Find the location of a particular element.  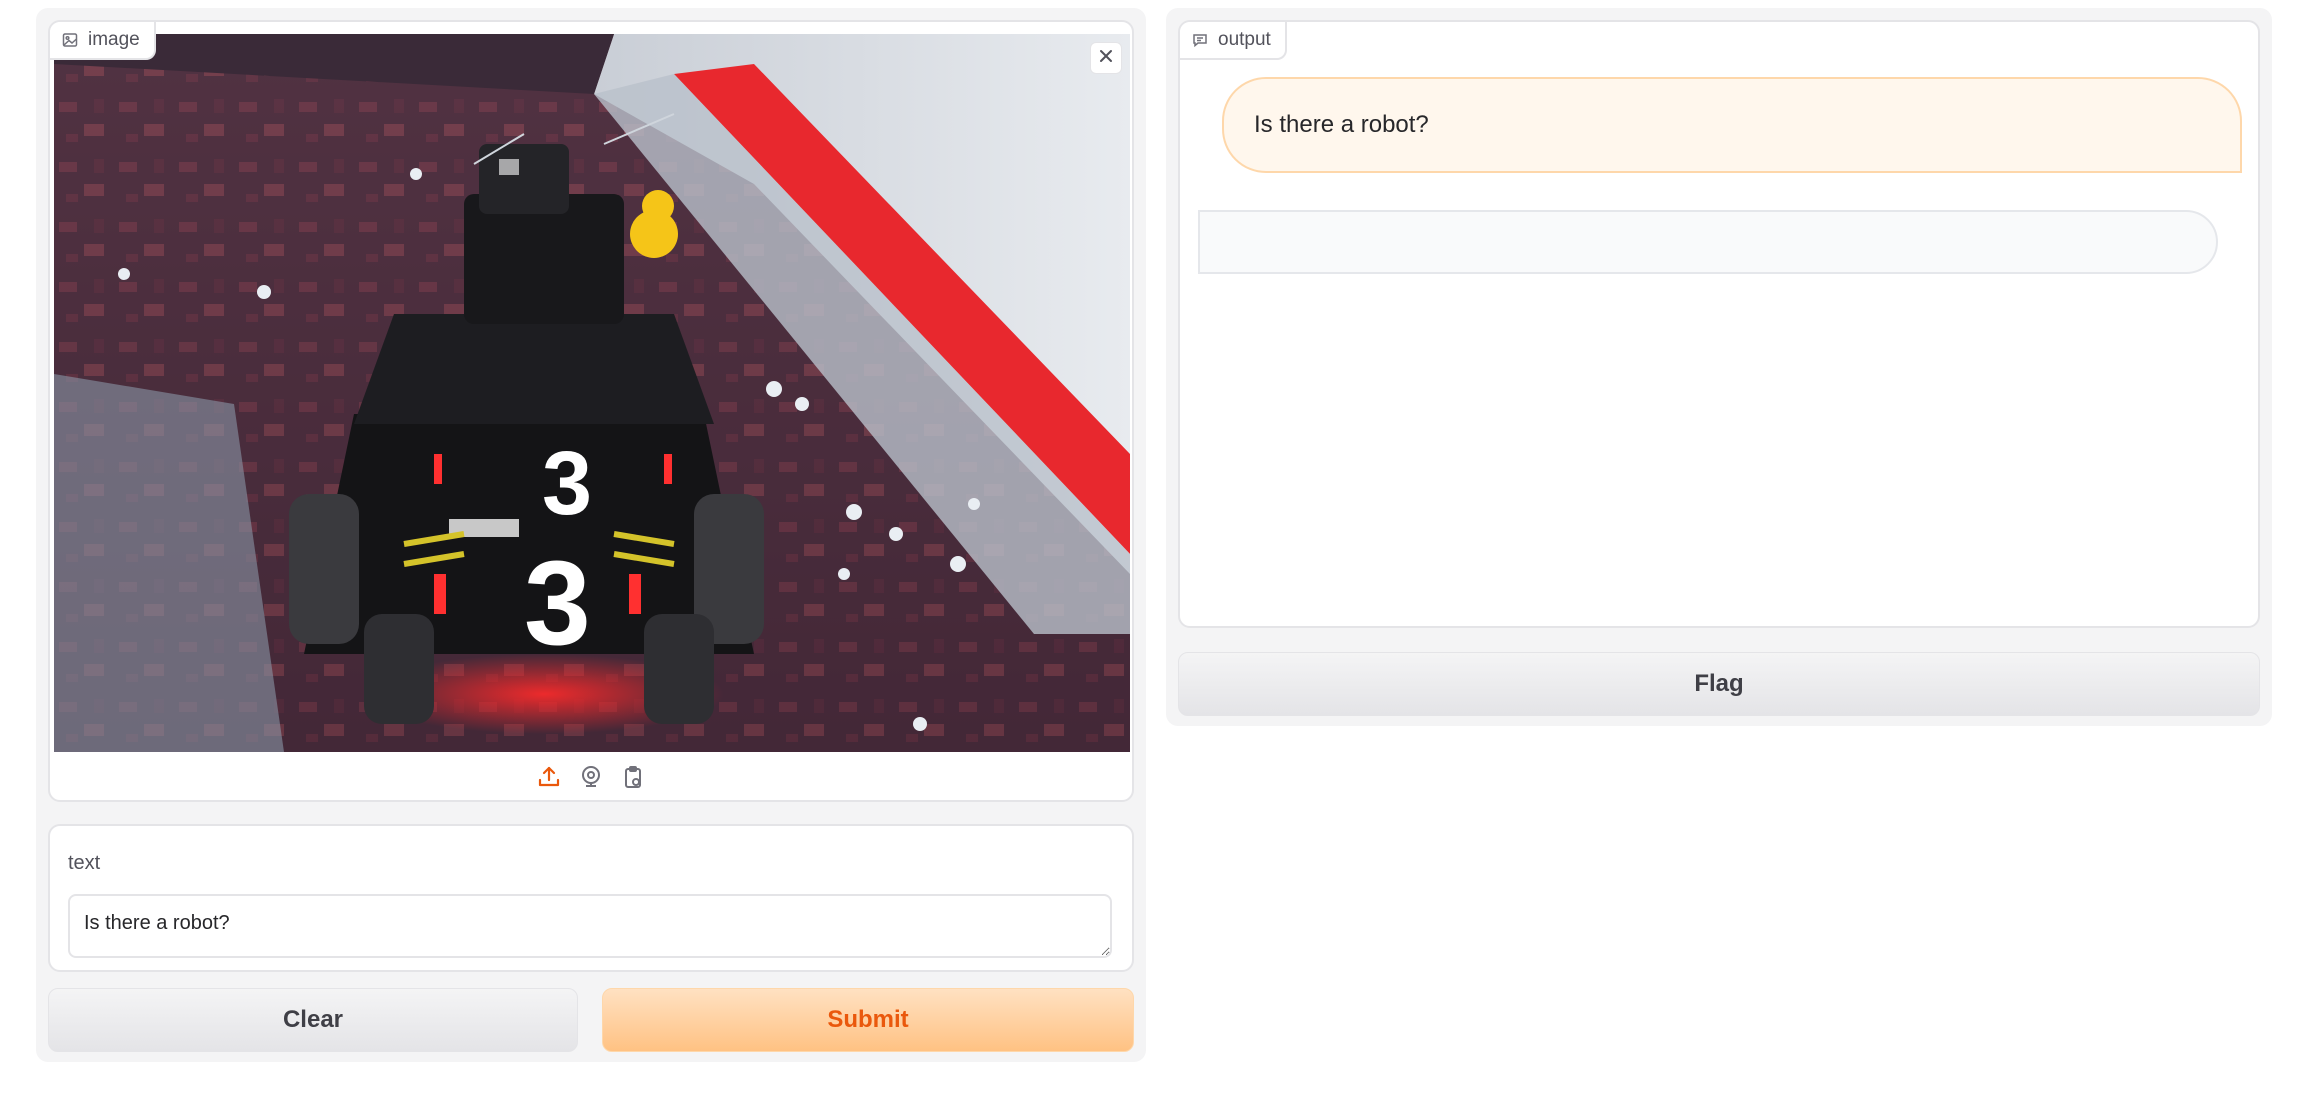

image-label-tag: image is located at coordinates (103, 41).